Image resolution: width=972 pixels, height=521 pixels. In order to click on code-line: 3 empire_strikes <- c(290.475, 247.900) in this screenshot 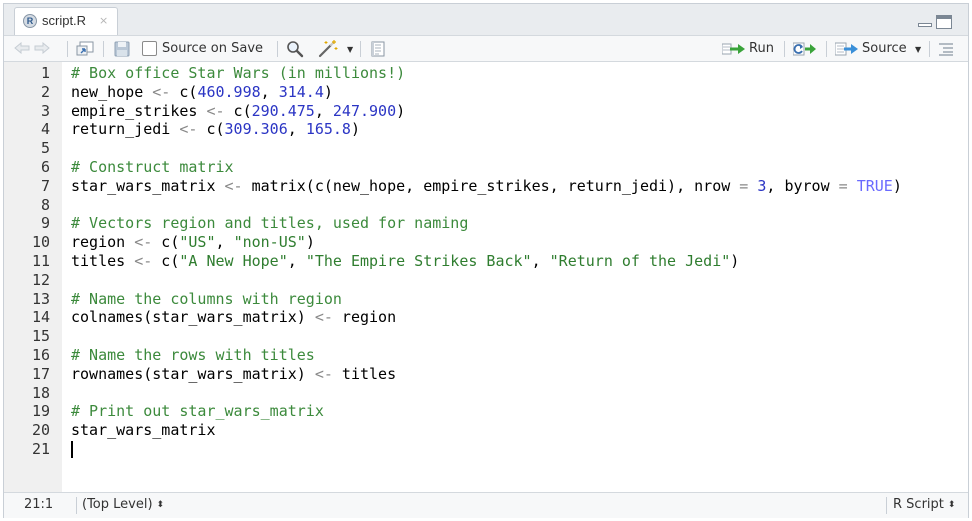, I will do `click(486, 111)`.